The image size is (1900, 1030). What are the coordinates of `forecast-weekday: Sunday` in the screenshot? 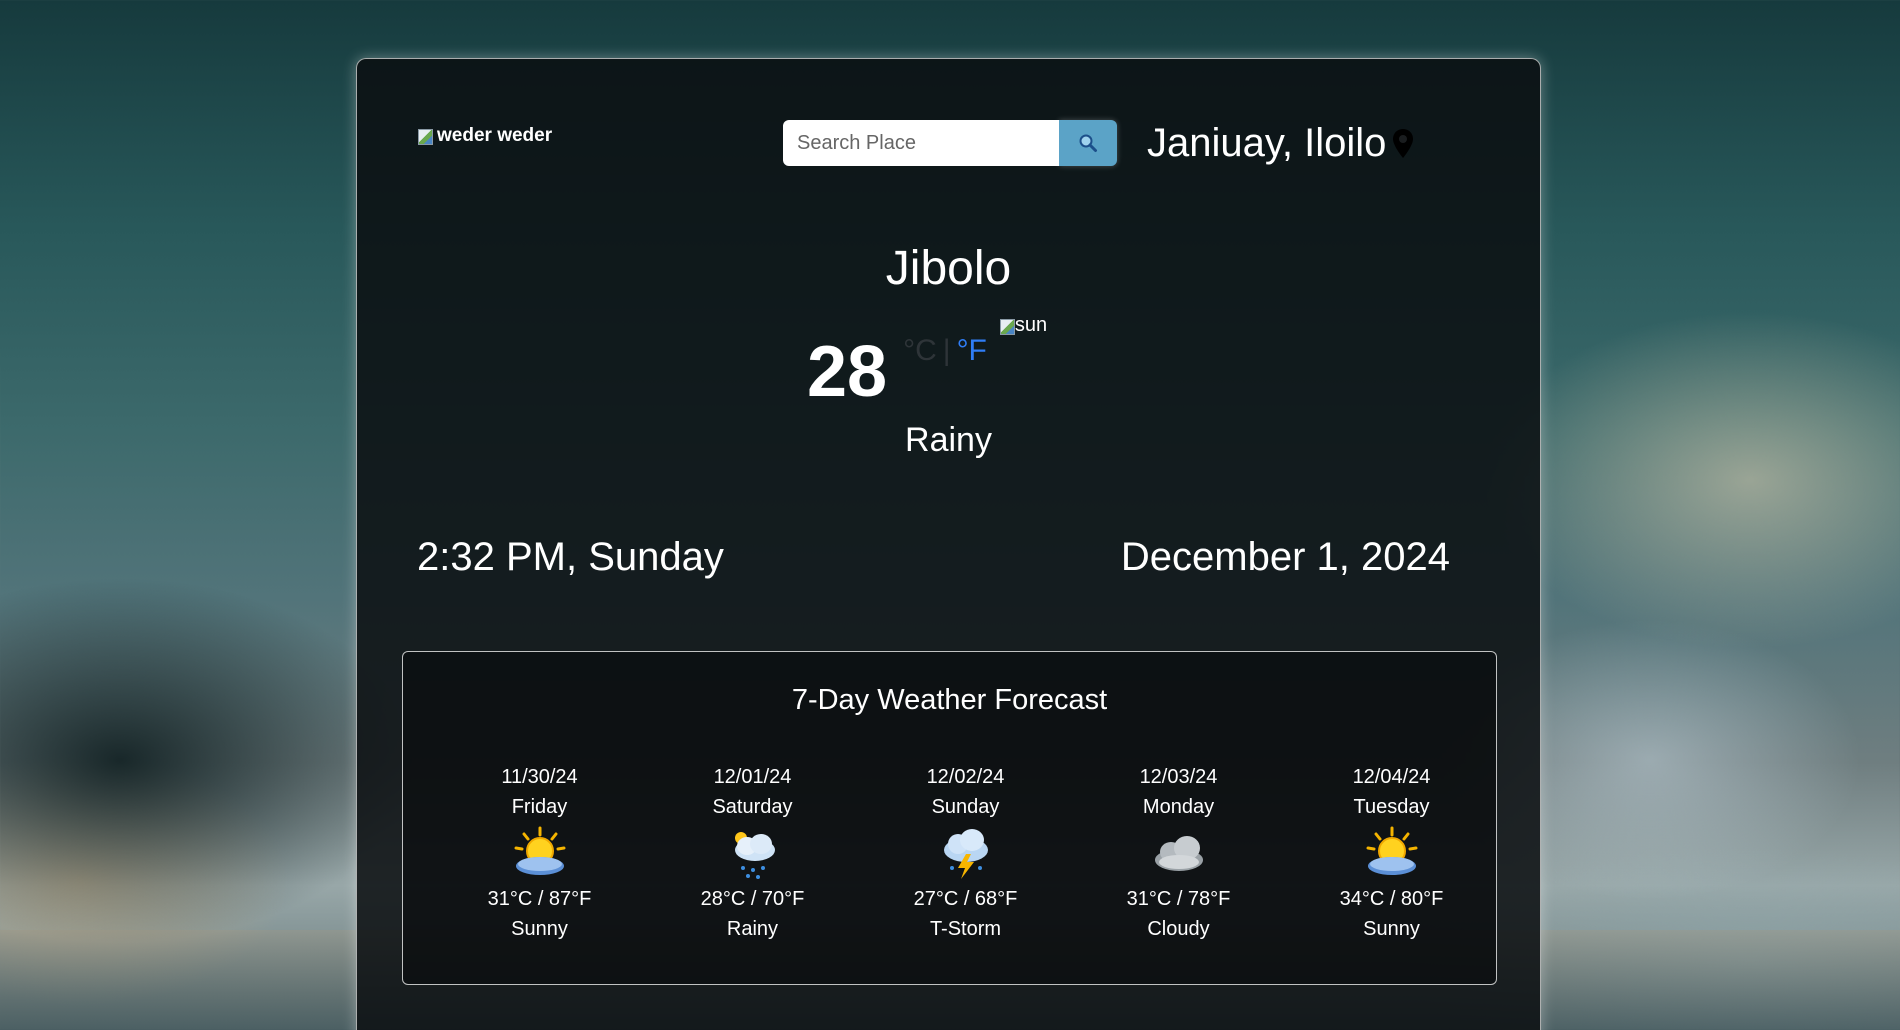 It's located at (965, 807).